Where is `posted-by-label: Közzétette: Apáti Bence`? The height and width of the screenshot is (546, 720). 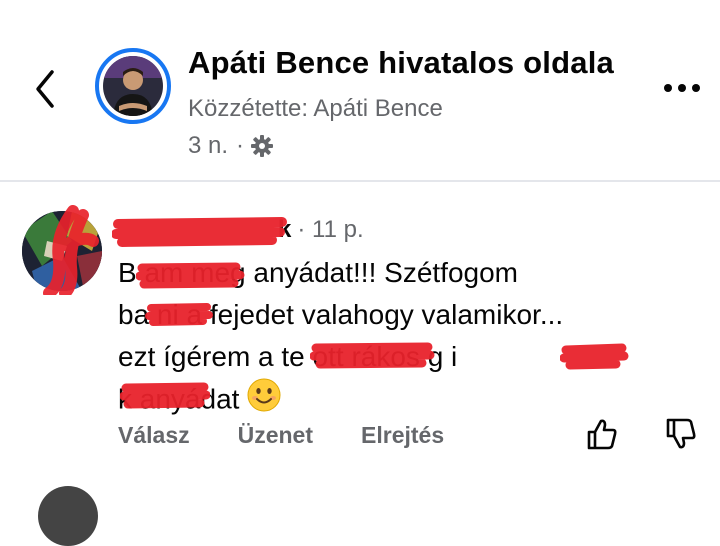
posted-by-label: Közzétette: Apáti Bence is located at coordinates (315, 109).